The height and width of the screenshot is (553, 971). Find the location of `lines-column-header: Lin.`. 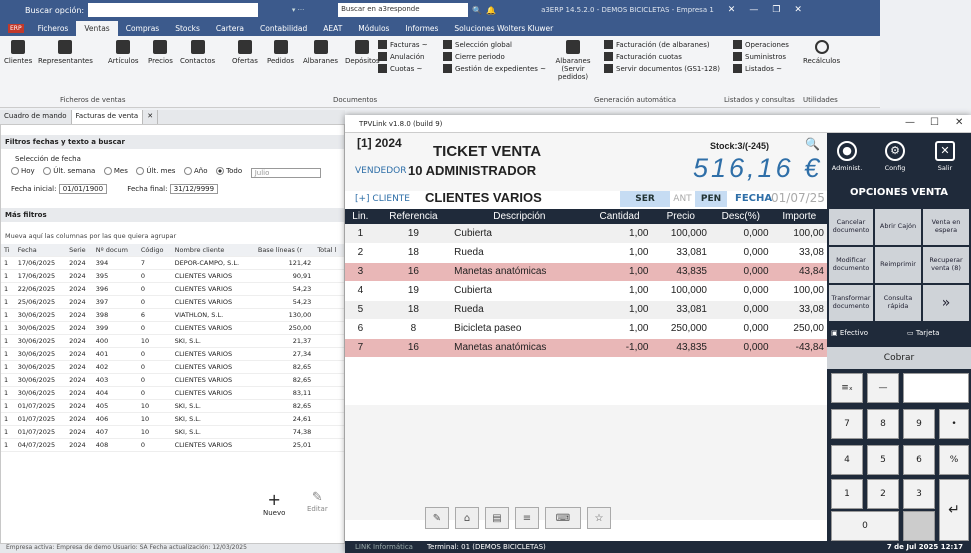

lines-column-header: Lin. is located at coordinates (360, 216).